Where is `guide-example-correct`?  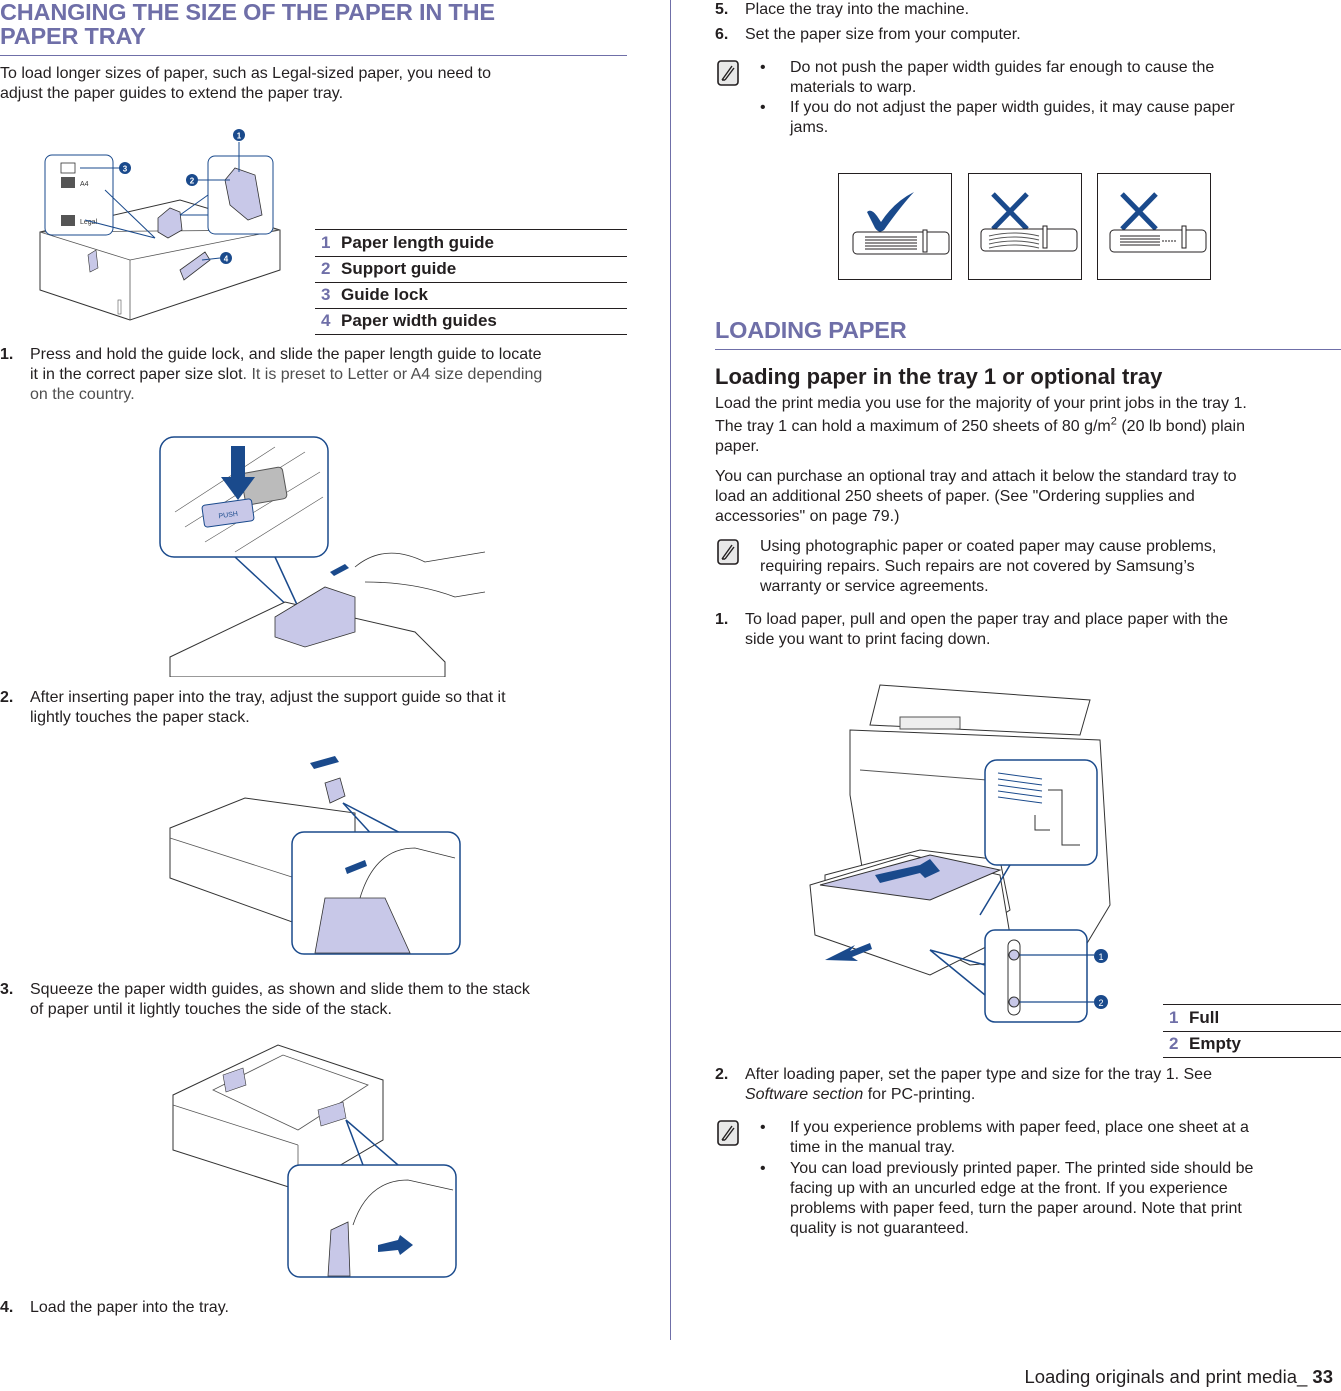 guide-example-correct is located at coordinates (895, 226).